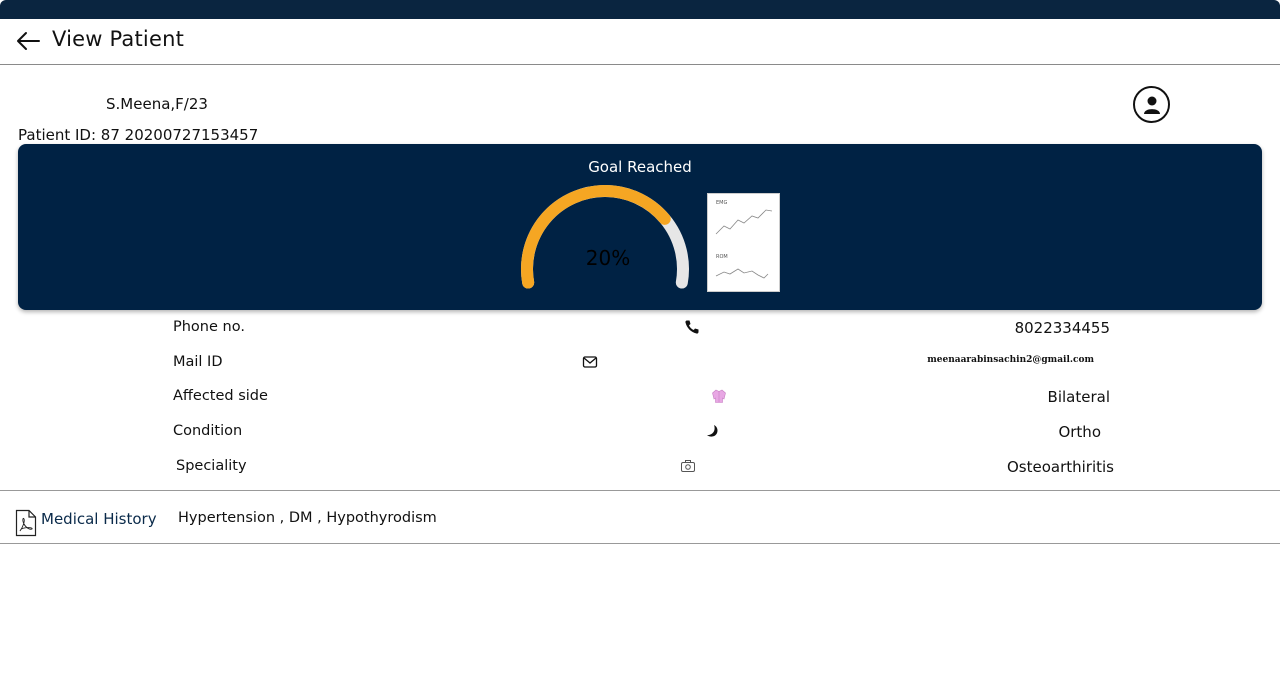 This screenshot has width=1280, height=691. Describe the element at coordinates (138, 135) in the screenshot. I see `patient-id: Patient ID: 87 20200727153457` at that location.